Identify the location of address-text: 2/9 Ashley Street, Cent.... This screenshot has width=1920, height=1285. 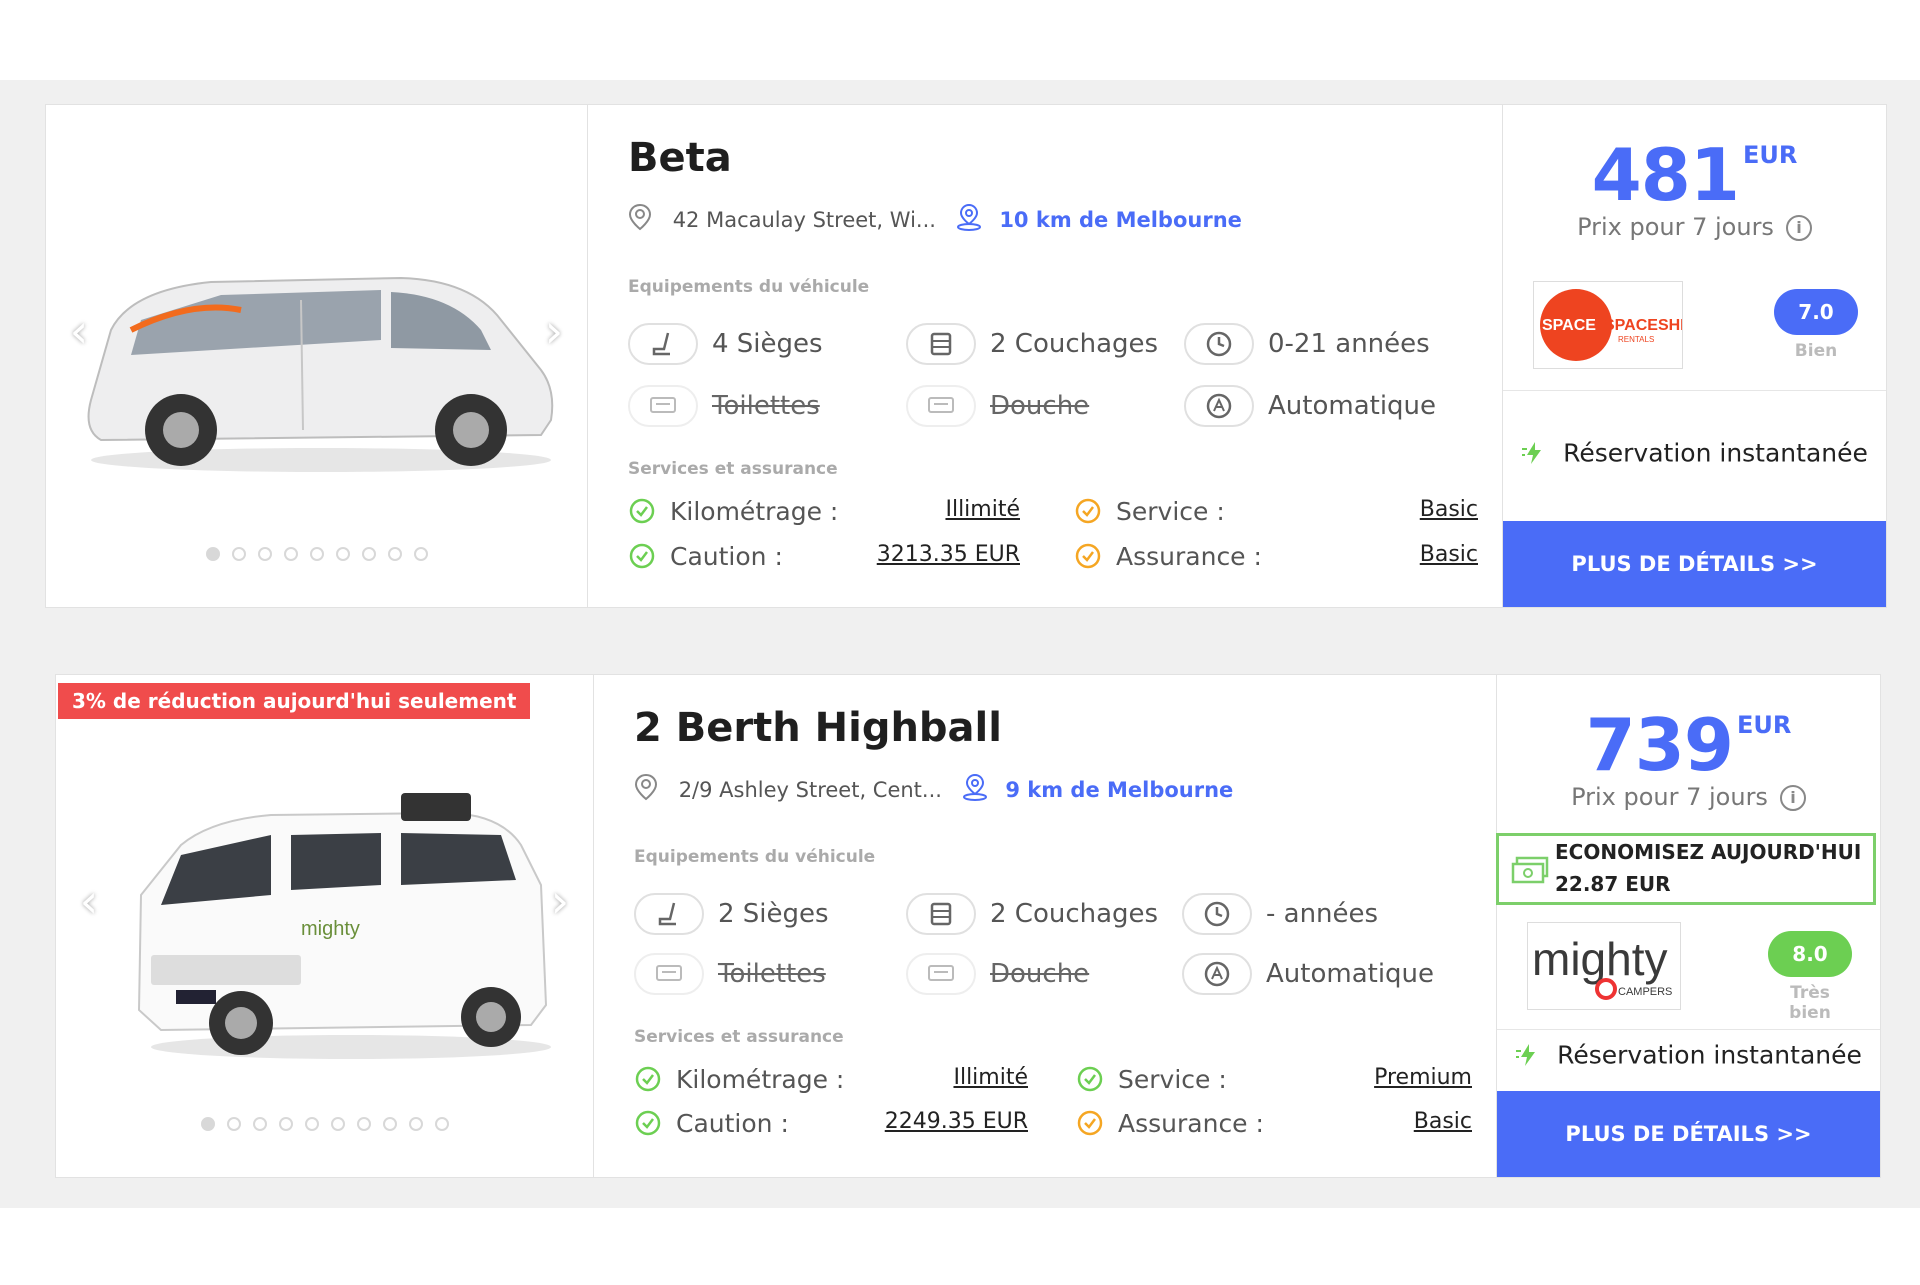
(810, 789).